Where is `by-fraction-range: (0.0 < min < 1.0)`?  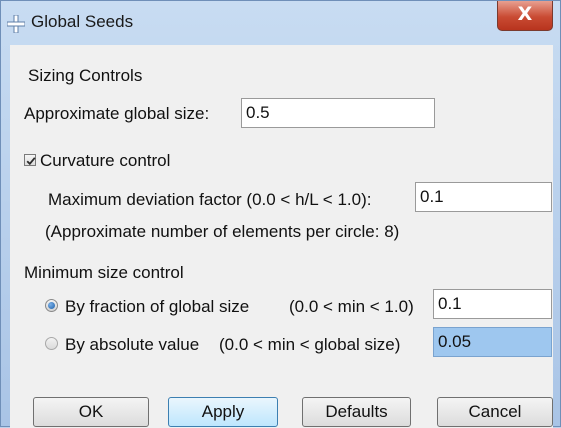
by-fraction-range: (0.0 < min < 1.0) is located at coordinates (351, 306).